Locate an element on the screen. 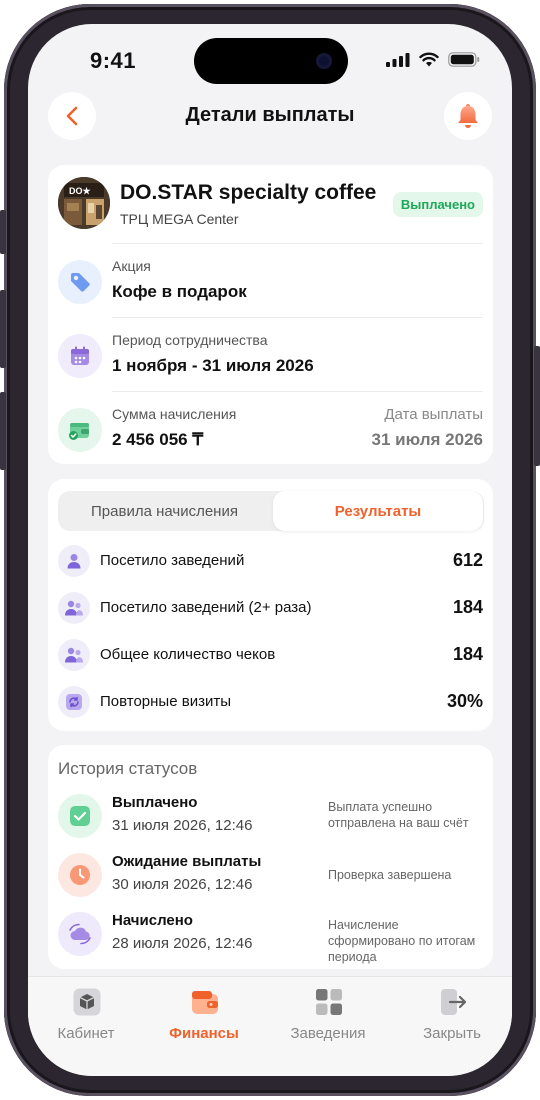  nav-close: Закрыть is located at coordinates (452, 1015).